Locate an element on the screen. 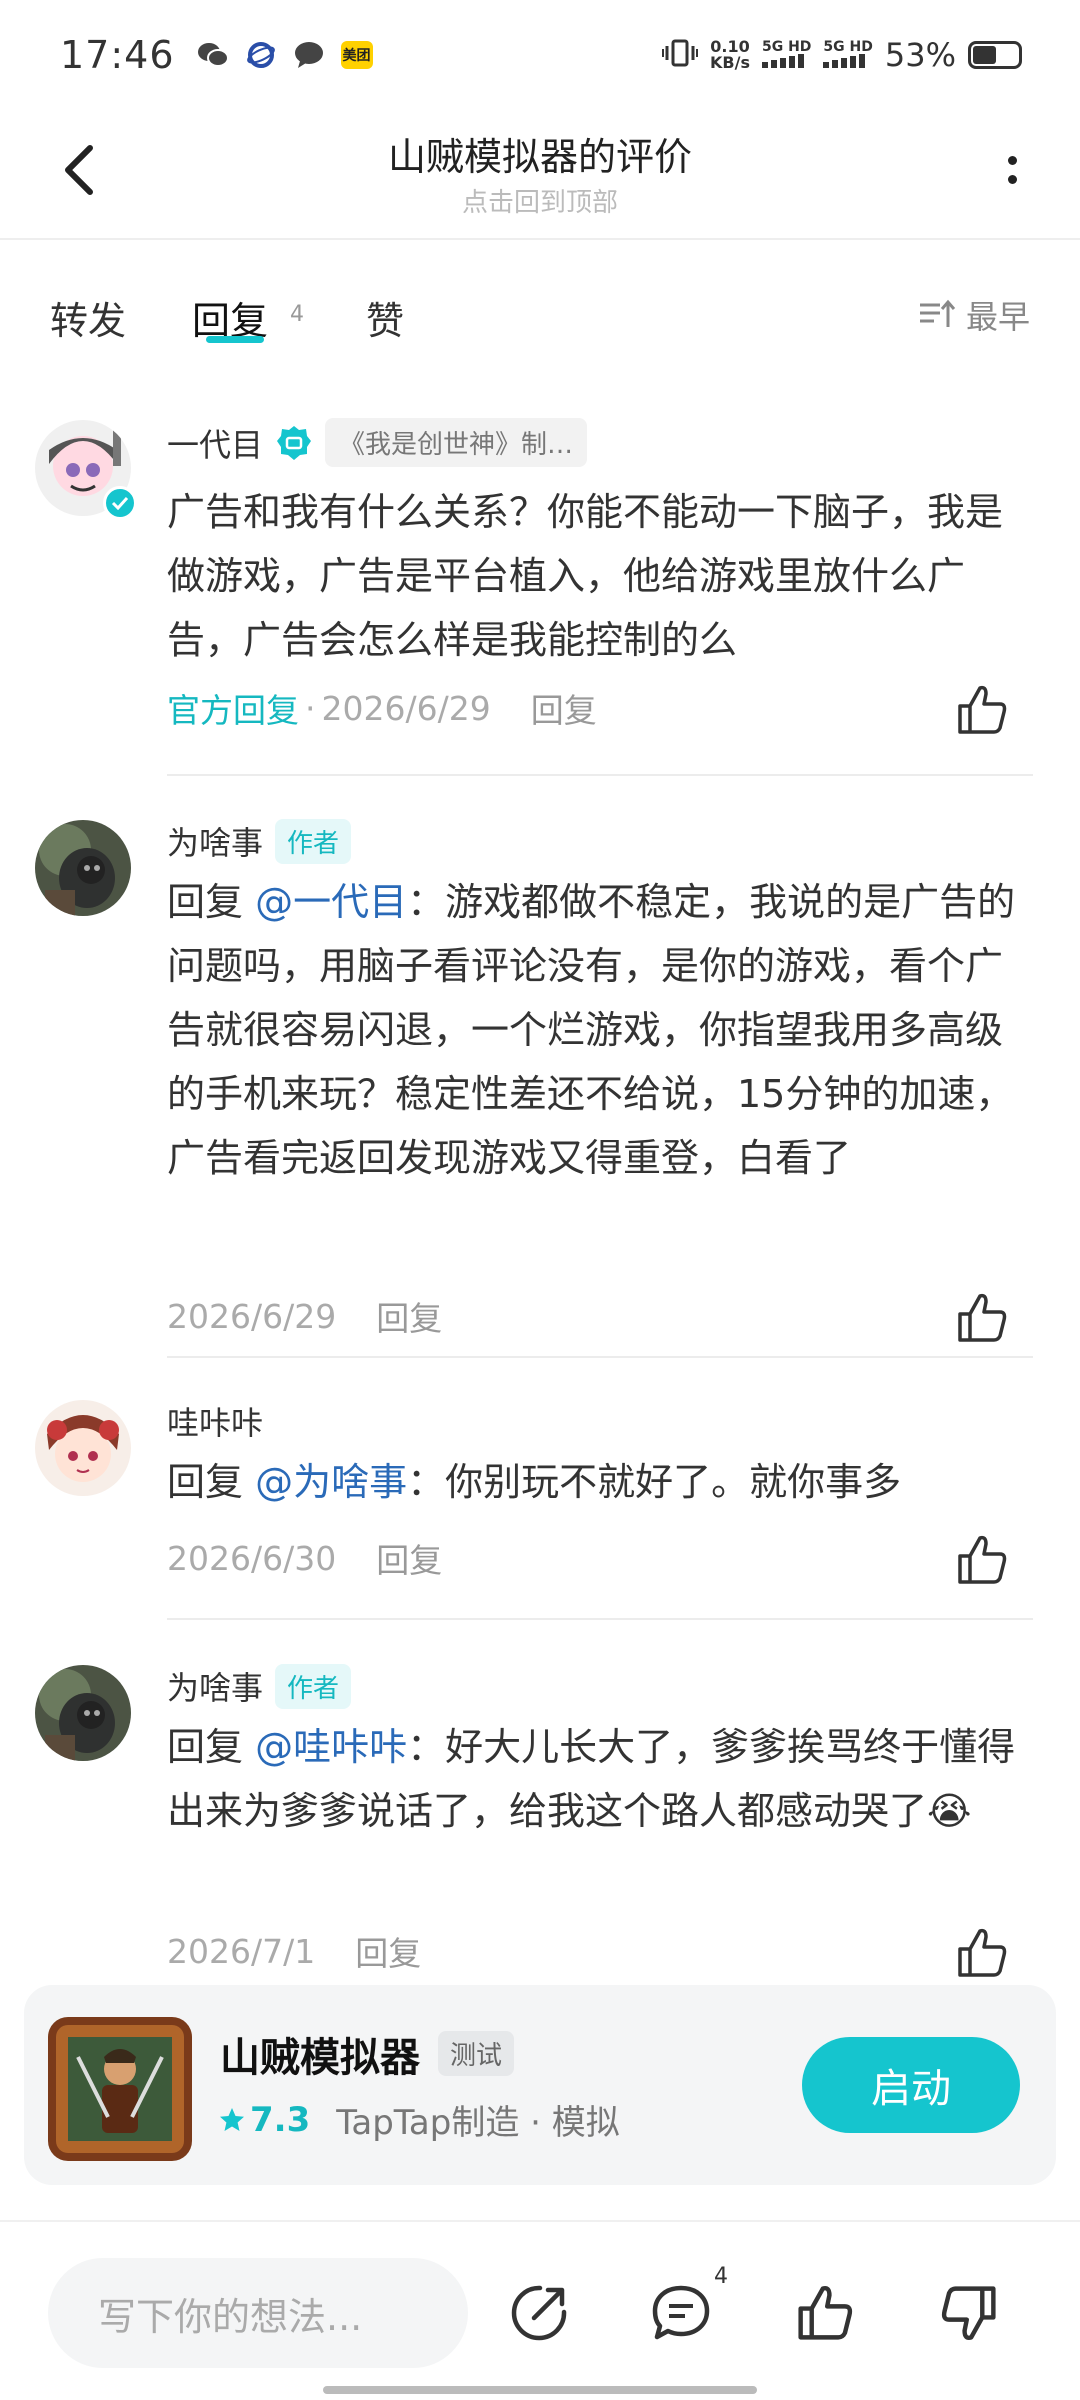 This screenshot has width=1080, height=2400. thumbs-down-icon is located at coordinates (968, 2313).